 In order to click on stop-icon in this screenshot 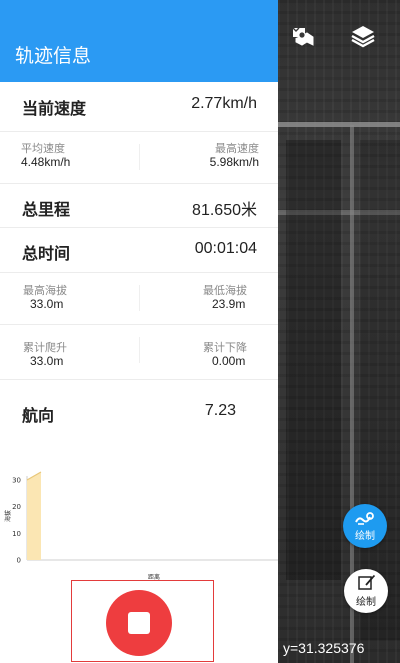, I will do `click(139, 623)`.